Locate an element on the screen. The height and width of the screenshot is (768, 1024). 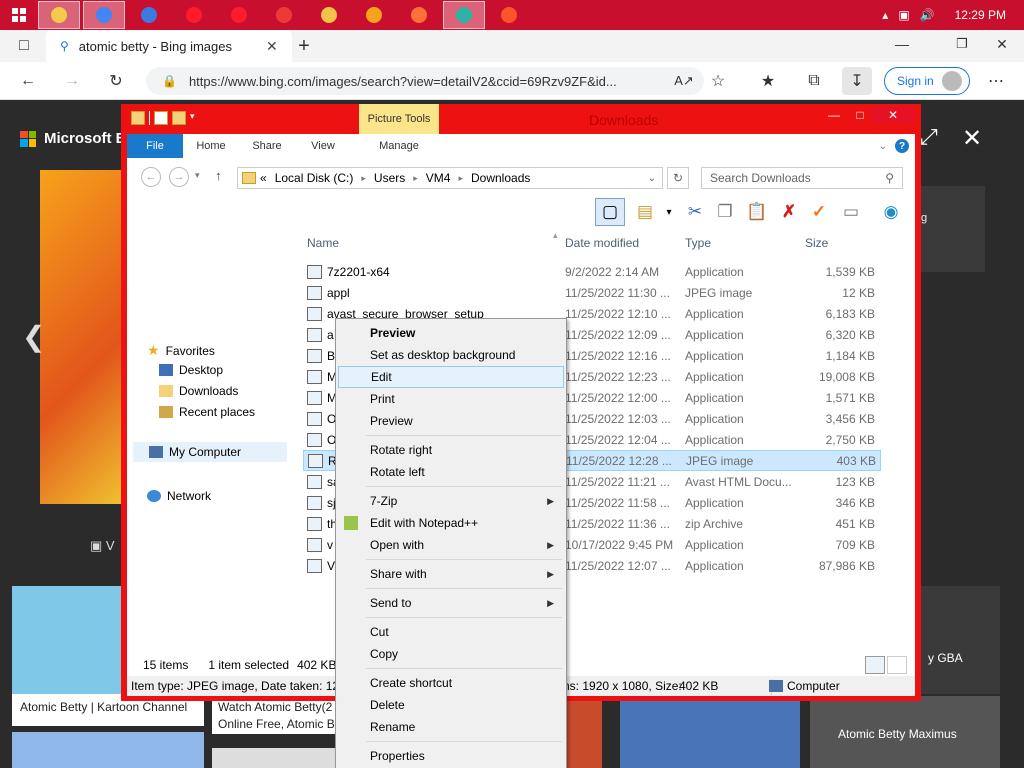
taskbar-app-vivaldi is located at coordinates (284, 15).